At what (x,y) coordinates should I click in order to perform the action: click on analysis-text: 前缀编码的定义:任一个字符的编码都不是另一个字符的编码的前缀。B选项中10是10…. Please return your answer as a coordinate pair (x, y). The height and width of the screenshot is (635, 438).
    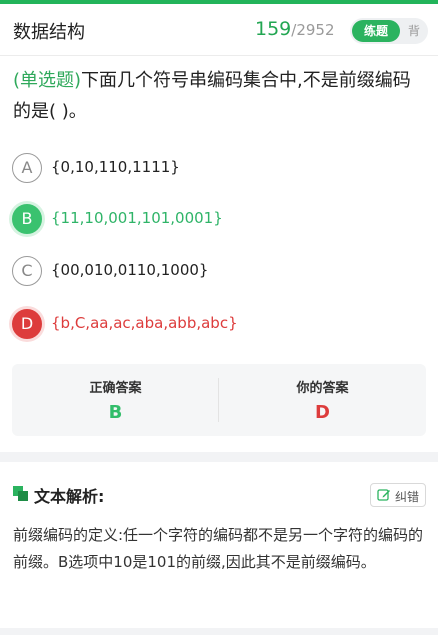
    Looking at the image, I should click on (218, 548).